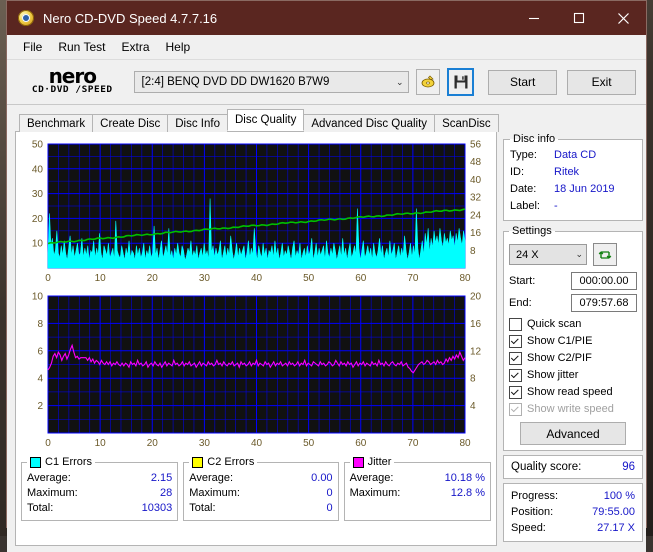 The width and height of the screenshot is (653, 552). What do you see at coordinates (130, 123) in the screenshot?
I see `tab-create-disc: Create Disc` at bounding box center [130, 123].